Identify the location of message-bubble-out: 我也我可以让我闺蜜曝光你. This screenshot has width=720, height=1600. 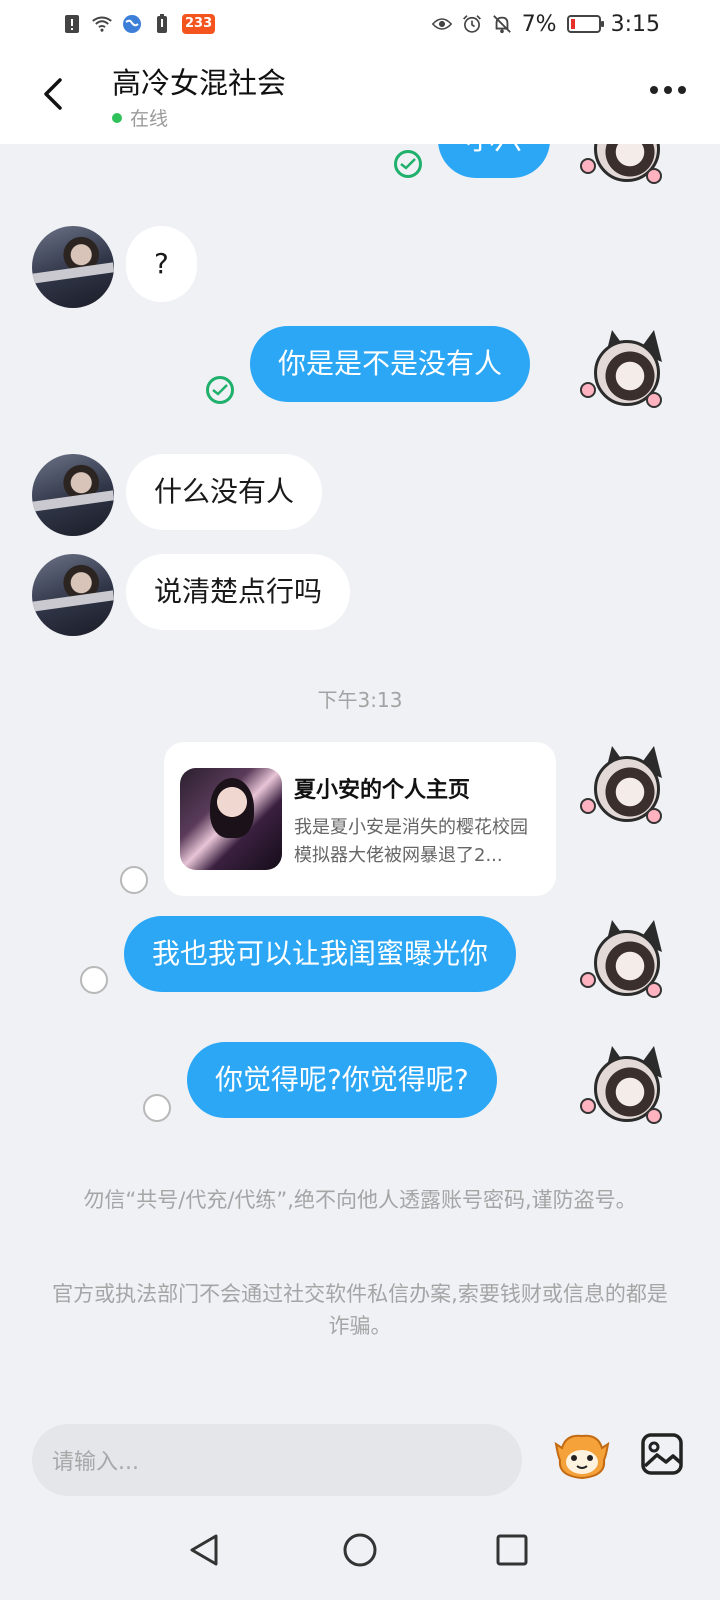
(320, 954).